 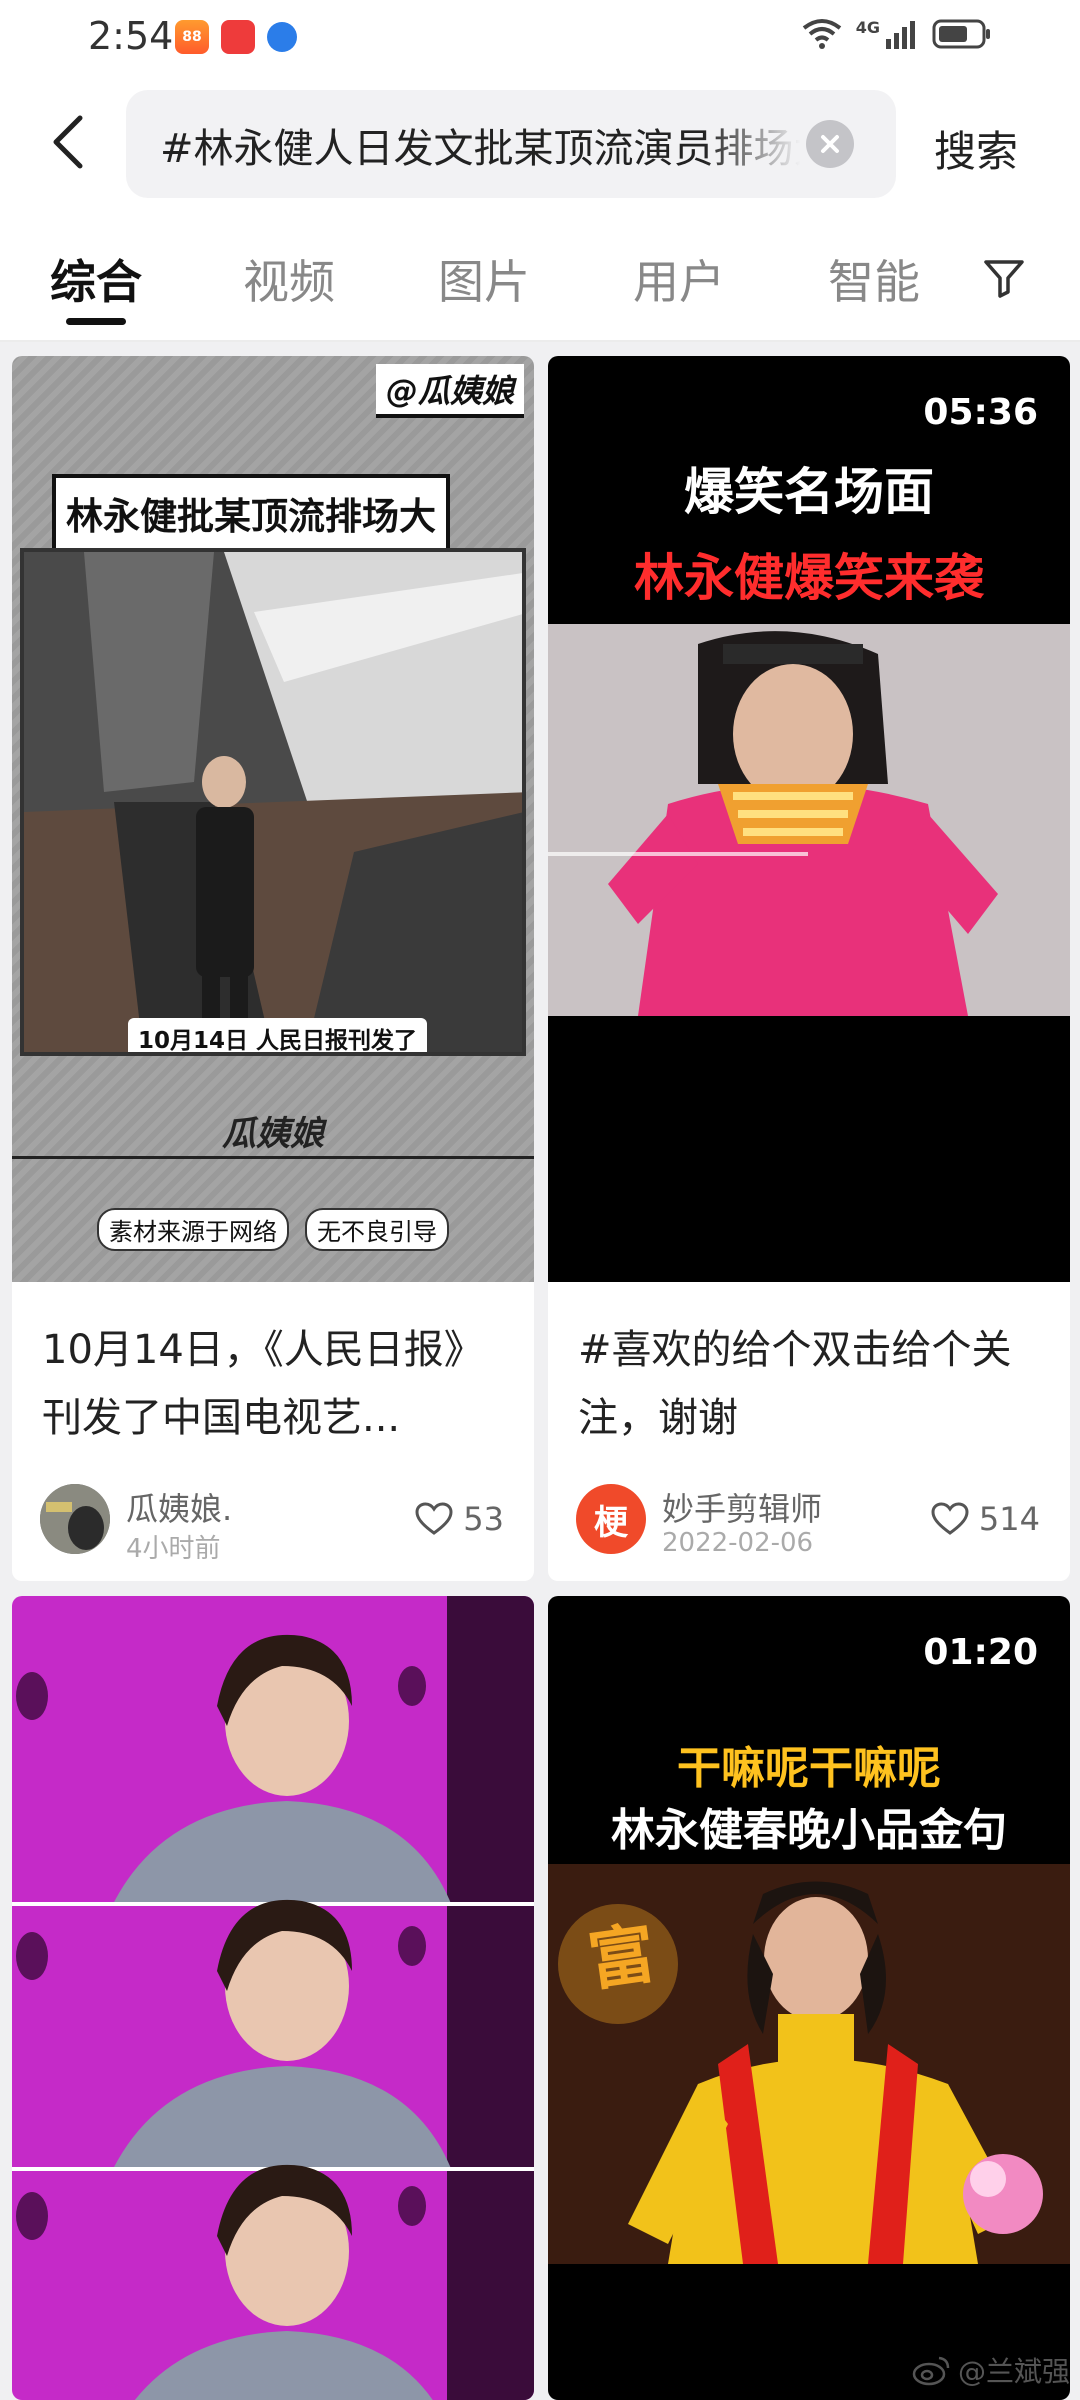 I want to click on search-box: #林永健人日发文批某顶流演员排场大, so click(x=511, y=144).